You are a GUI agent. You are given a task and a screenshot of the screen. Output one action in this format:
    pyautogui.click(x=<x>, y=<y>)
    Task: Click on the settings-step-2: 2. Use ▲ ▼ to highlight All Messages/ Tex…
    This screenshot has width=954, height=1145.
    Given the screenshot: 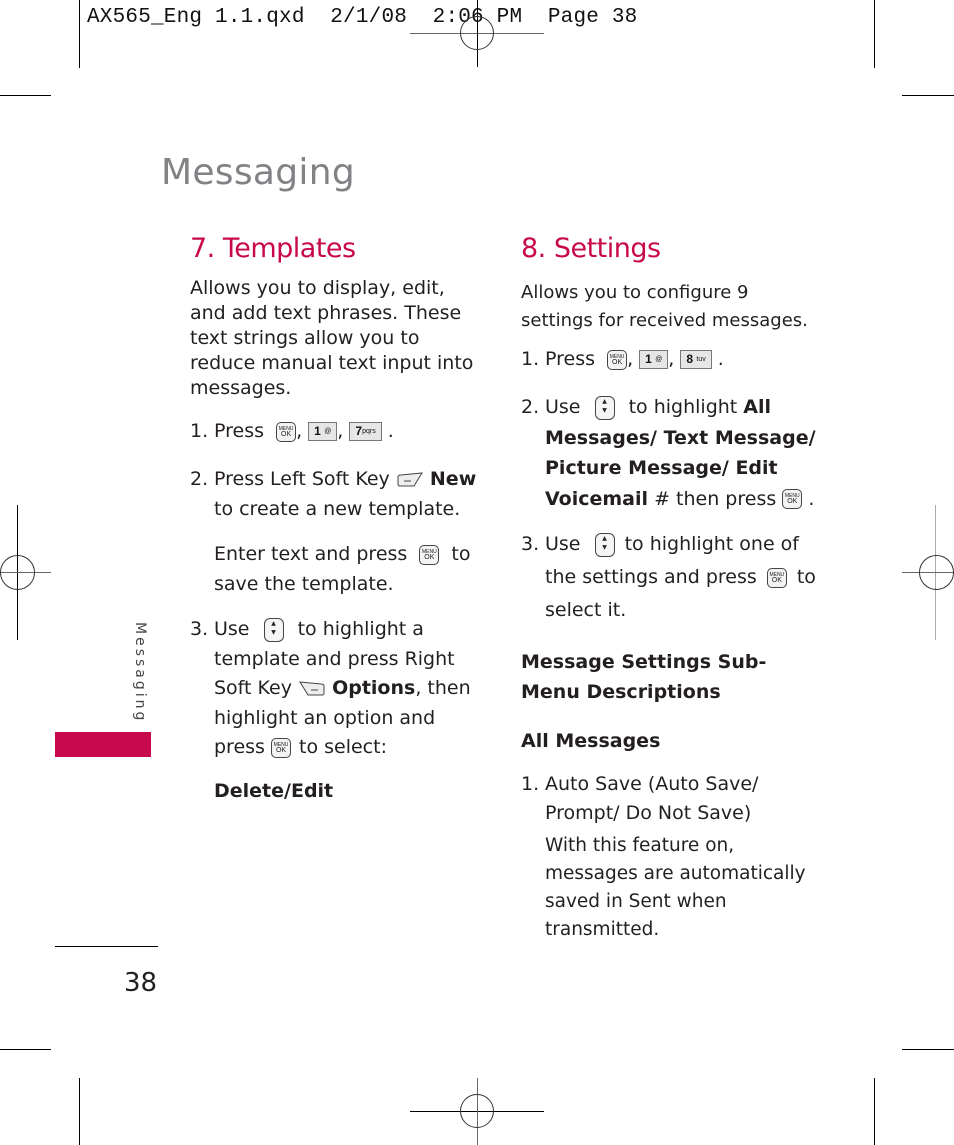 What is the action you would take?
    pyautogui.click(x=671, y=453)
    